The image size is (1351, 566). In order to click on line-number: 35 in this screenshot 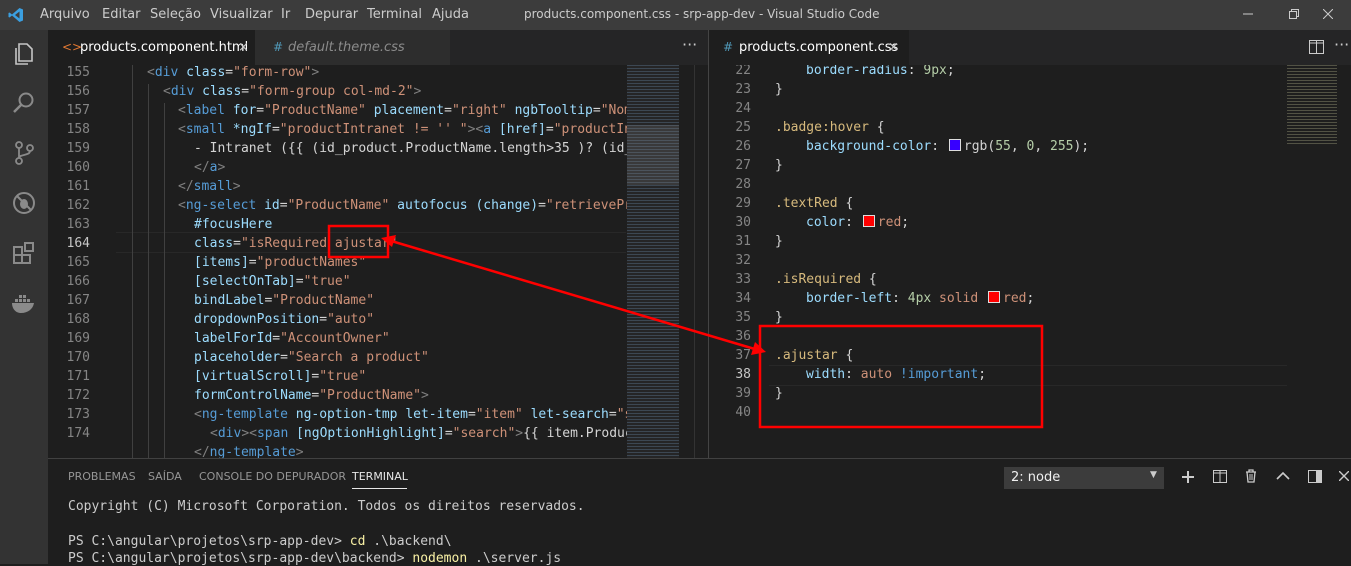, I will do `click(743, 317)`.